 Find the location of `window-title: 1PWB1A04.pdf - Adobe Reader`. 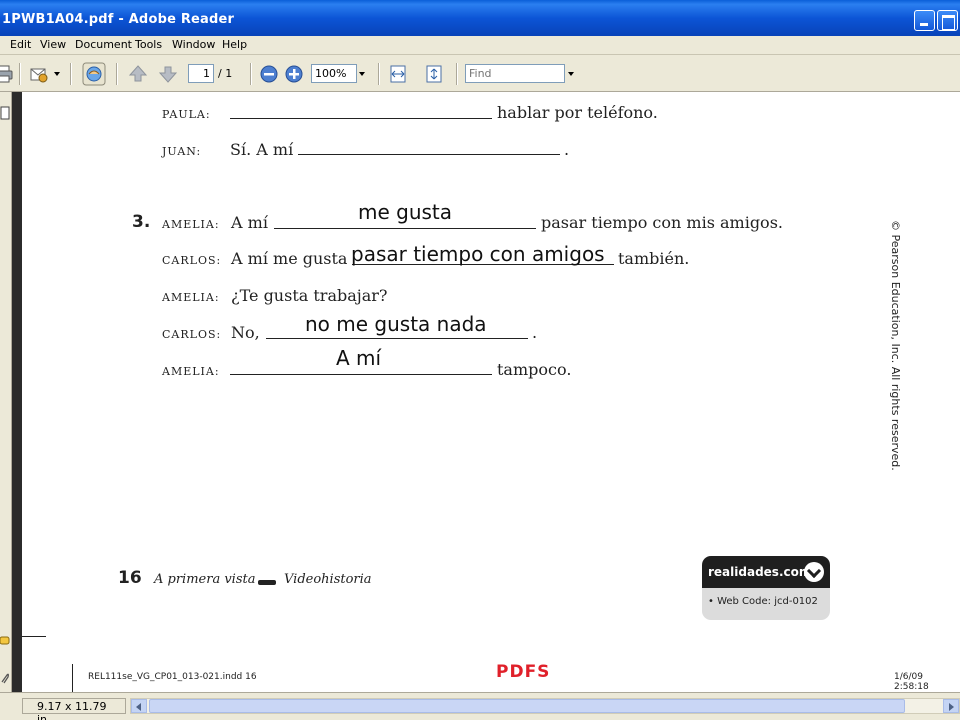

window-title: 1PWB1A04.pdf - Adobe Reader is located at coordinates (118, 19).